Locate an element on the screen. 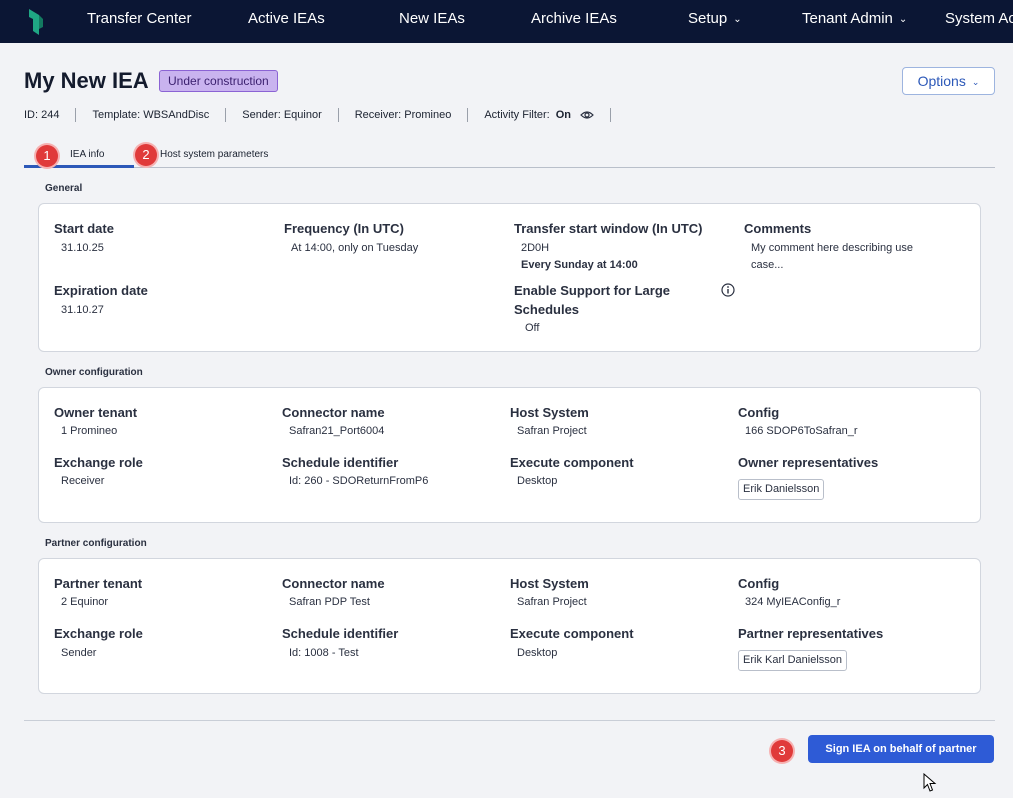 This screenshot has width=1013, height=798. expiration-date-label: Expiration date is located at coordinates (101, 290).